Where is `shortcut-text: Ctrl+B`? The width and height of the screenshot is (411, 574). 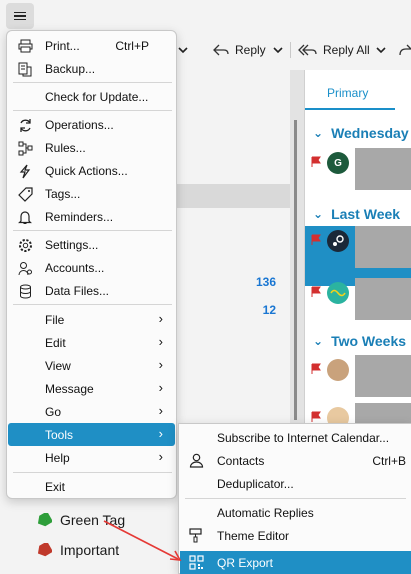 shortcut-text: Ctrl+B is located at coordinates (389, 461).